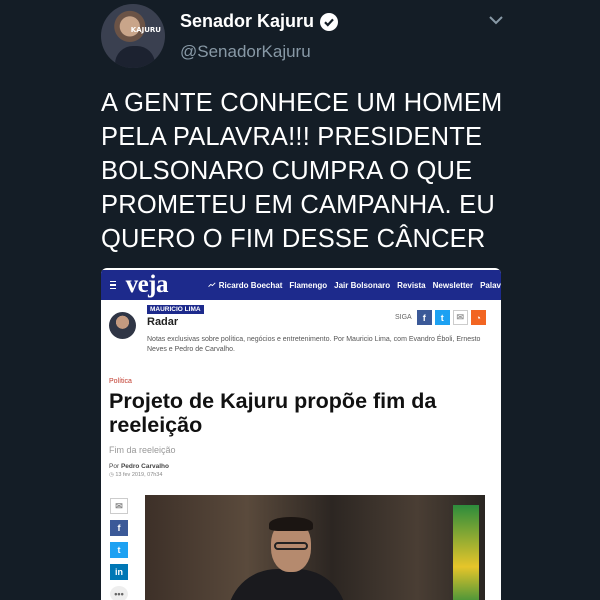 This screenshot has width=600, height=600. What do you see at coordinates (411, 285) in the screenshot?
I see `nav-link: Revista` at bounding box center [411, 285].